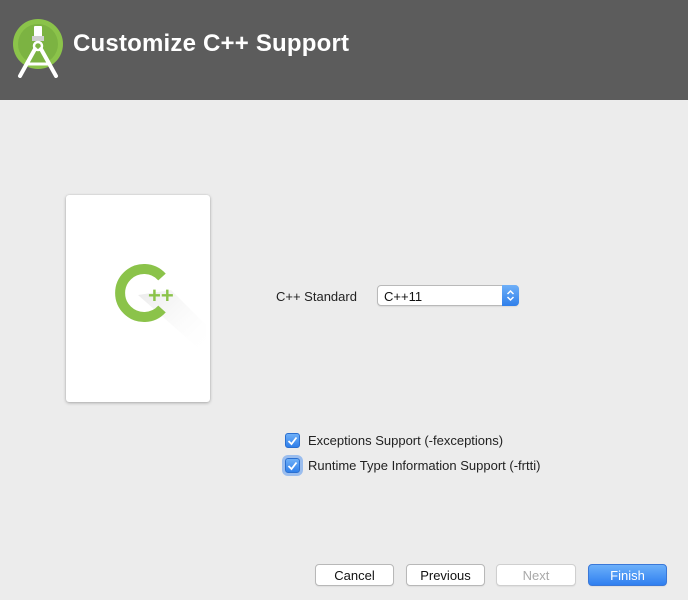 This screenshot has width=688, height=600. What do you see at coordinates (160, 309) in the screenshot?
I see `cpp-logo-icon: ++` at bounding box center [160, 309].